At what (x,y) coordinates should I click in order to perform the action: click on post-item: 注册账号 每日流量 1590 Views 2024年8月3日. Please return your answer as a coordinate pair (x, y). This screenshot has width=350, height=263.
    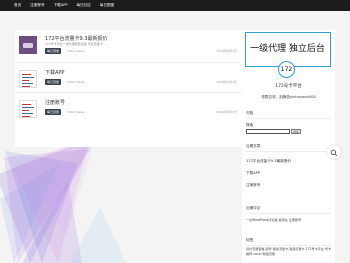
    Looking at the image, I should click on (129, 108).